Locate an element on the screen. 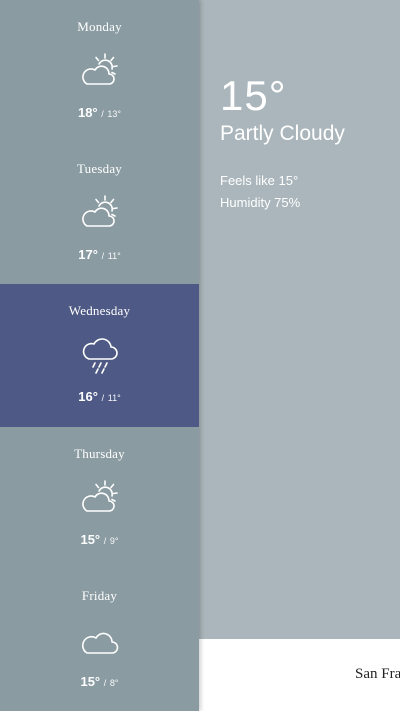 This screenshot has height=711, width=400. forecast-day-tuesday: Tuesday 17° / 11° is located at coordinates (99, 213).